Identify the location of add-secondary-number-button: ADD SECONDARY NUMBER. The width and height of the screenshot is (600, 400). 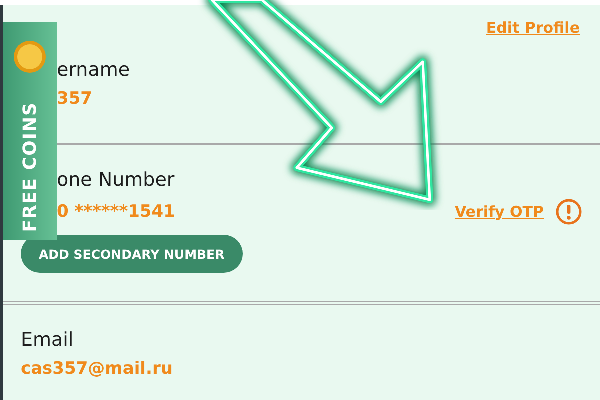
(132, 254).